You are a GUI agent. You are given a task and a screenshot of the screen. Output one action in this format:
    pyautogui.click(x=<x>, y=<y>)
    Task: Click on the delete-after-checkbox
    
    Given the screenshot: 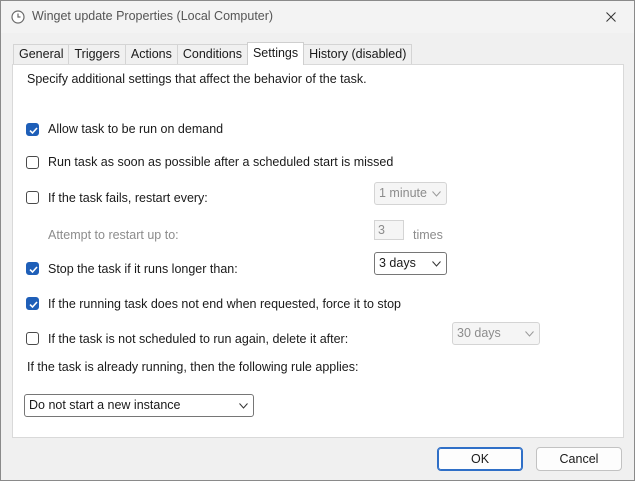 What is the action you would take?
    pyautogui.click(x=32, y=338)
    